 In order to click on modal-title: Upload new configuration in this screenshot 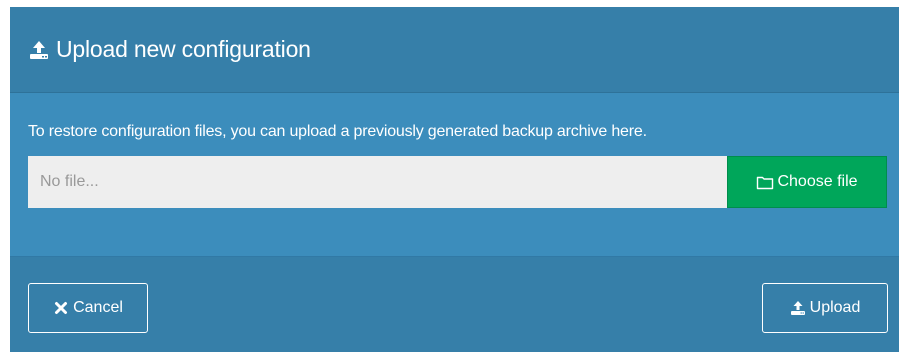, I will do `click(169, 49)`.